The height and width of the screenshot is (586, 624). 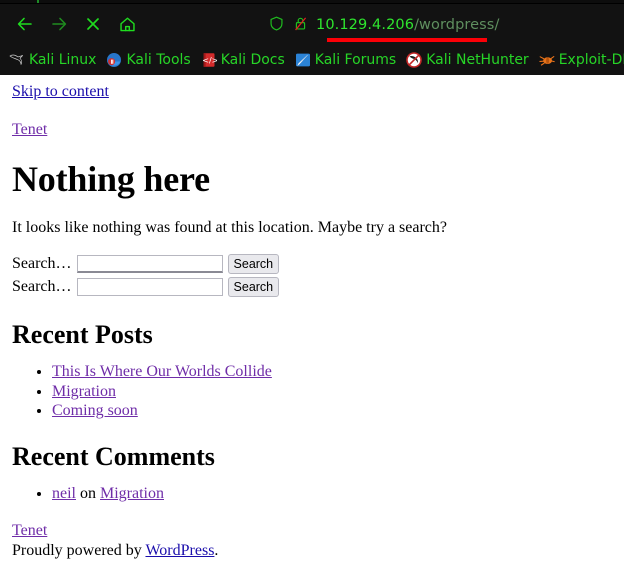 I want to click on wordpress-link: WordPress, so click(x=179, y=550).